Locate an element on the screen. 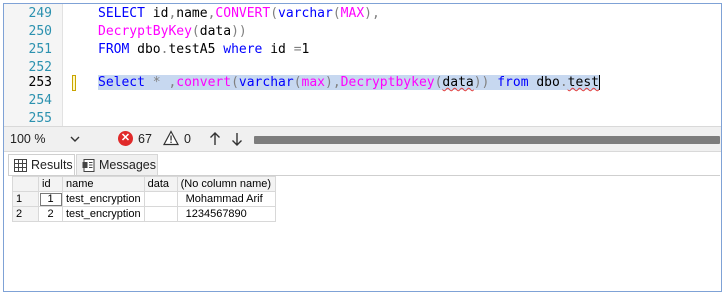 The width and height of the screenshot is (727, 296). line-number: 253 is located at coordinates (40, 82).